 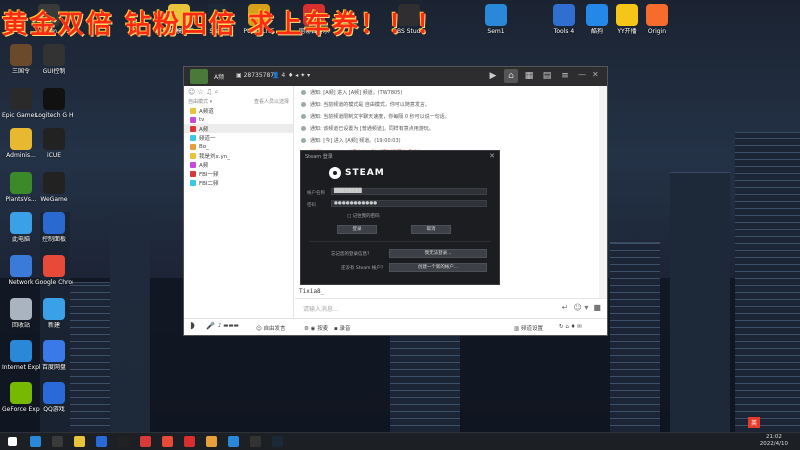 I want to click on mic-mode-button: ⚙ ◉ 按麦, so click(x=316, y=328).